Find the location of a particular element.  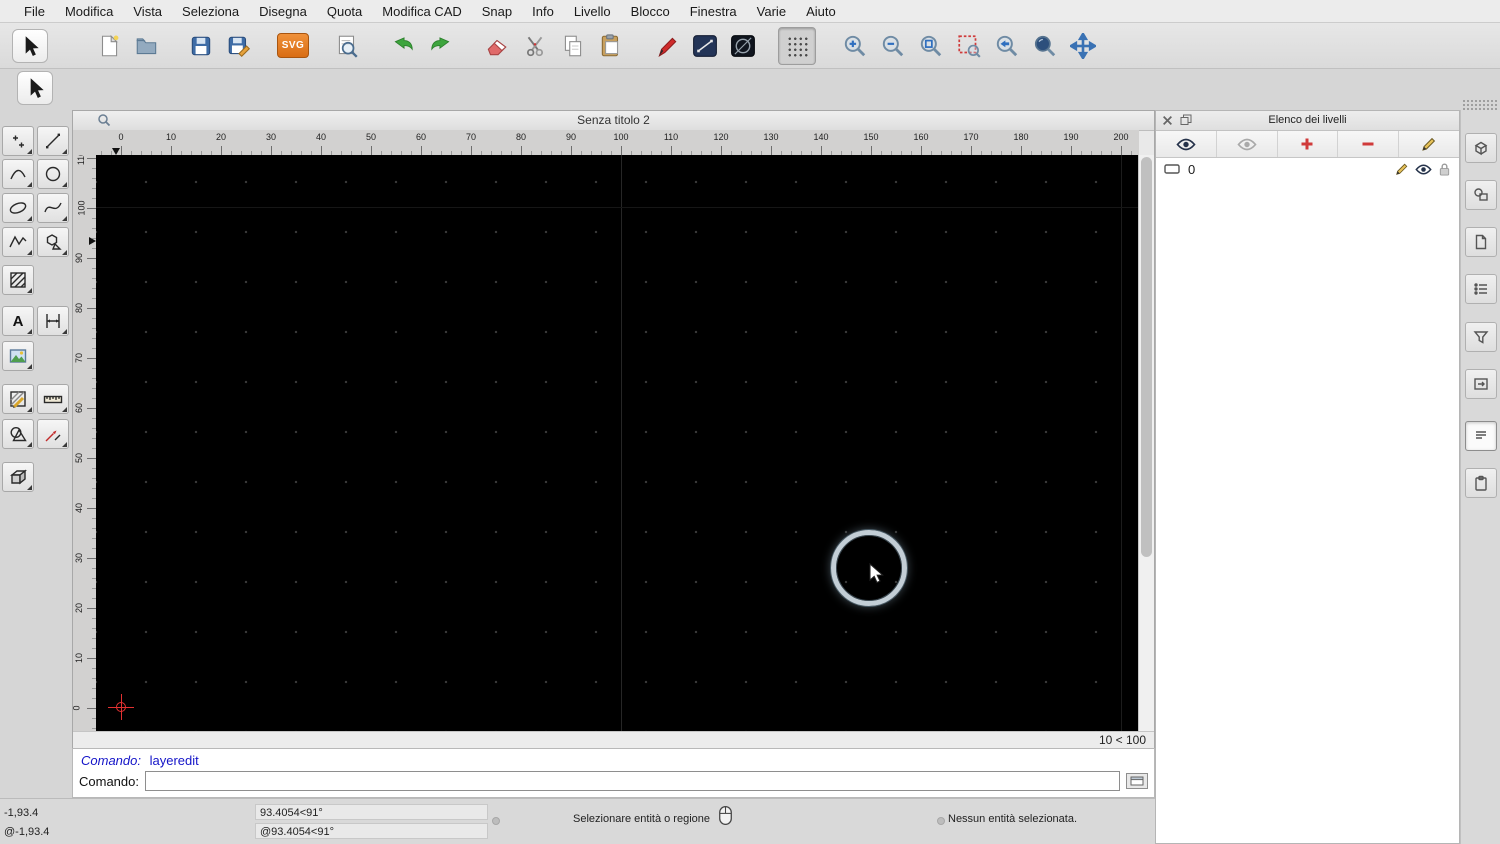

plus-icon is located at coordinates (1307, 144).